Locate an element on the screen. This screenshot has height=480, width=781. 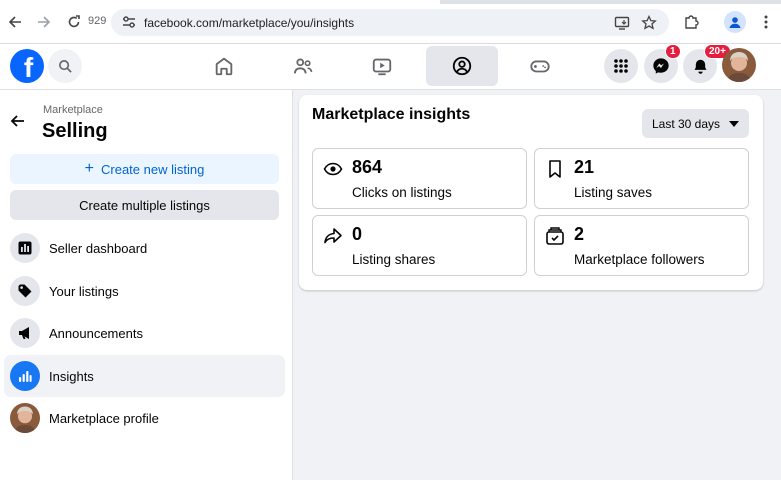
home-icon is located at coordinates (224, 66).